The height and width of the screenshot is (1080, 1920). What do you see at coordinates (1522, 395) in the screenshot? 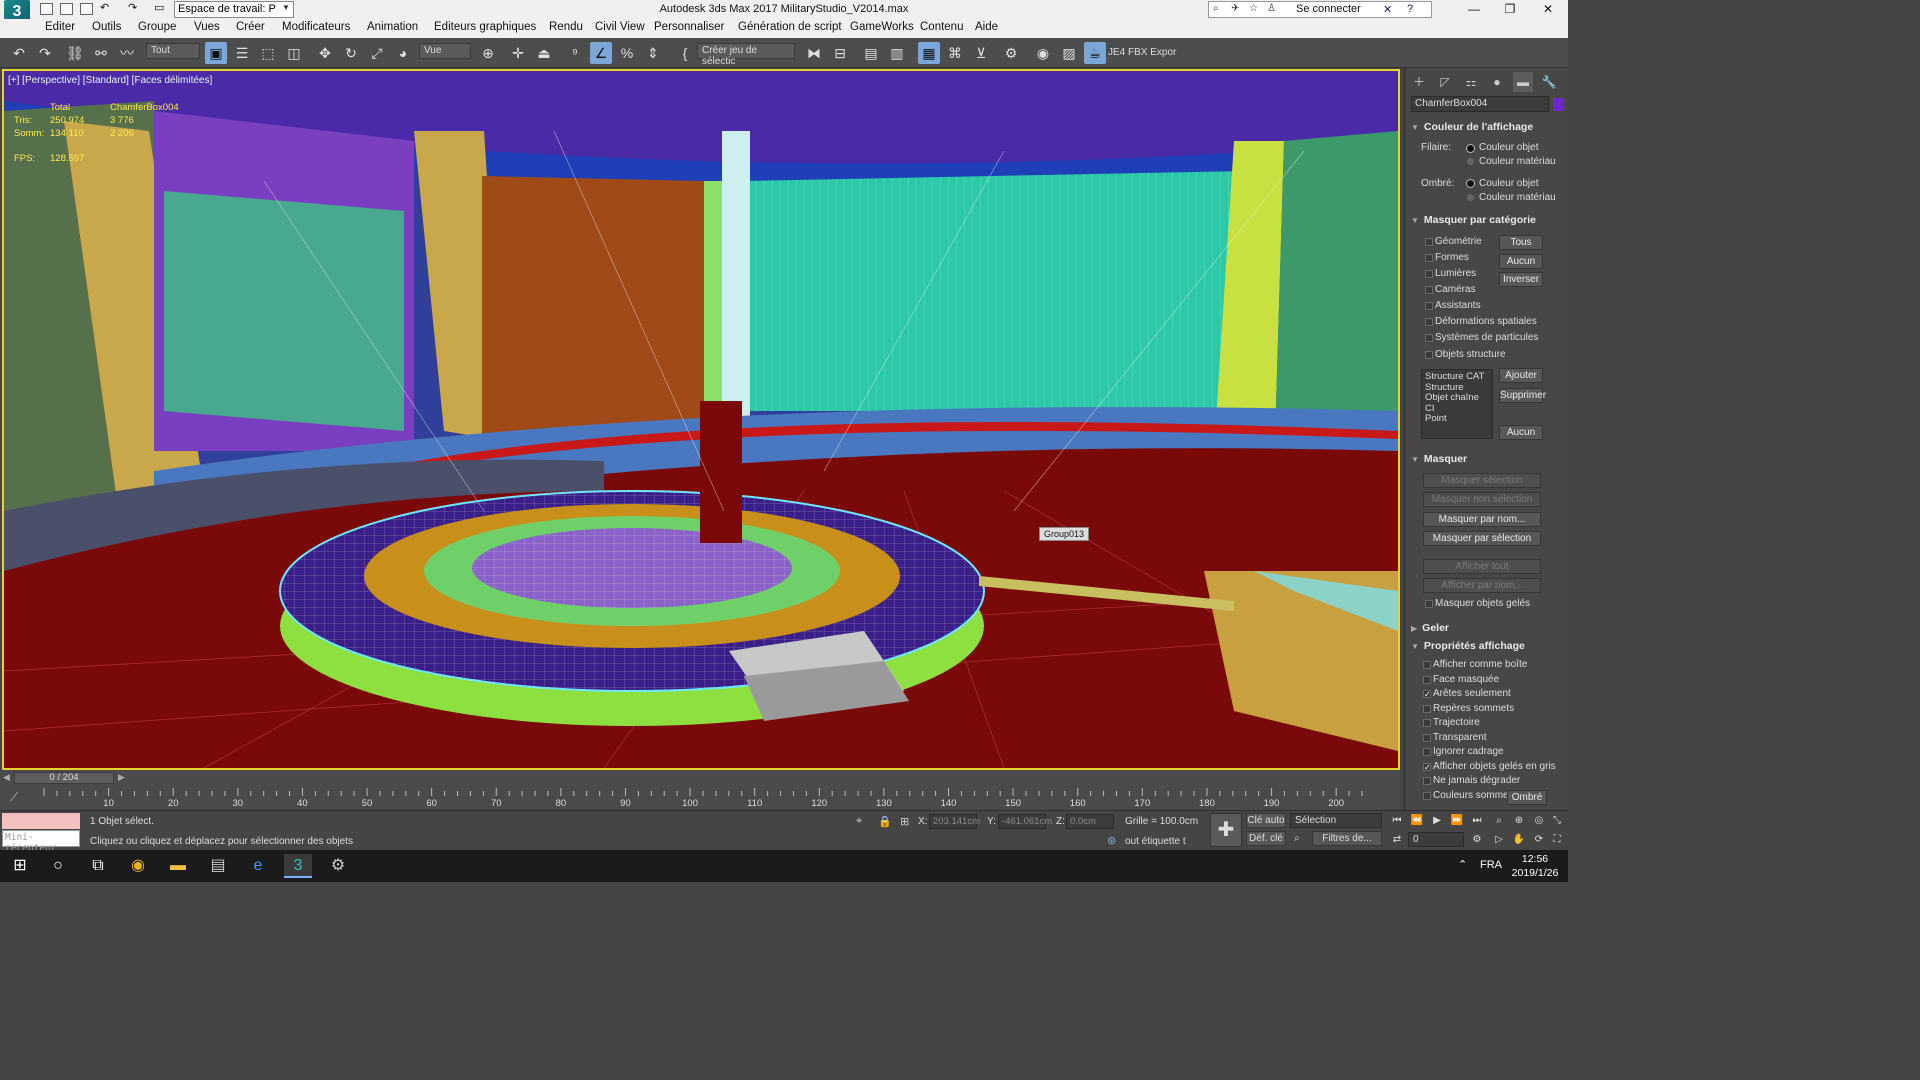
I see `remove-button: Supprimer` at bounding box center [1522, 395].